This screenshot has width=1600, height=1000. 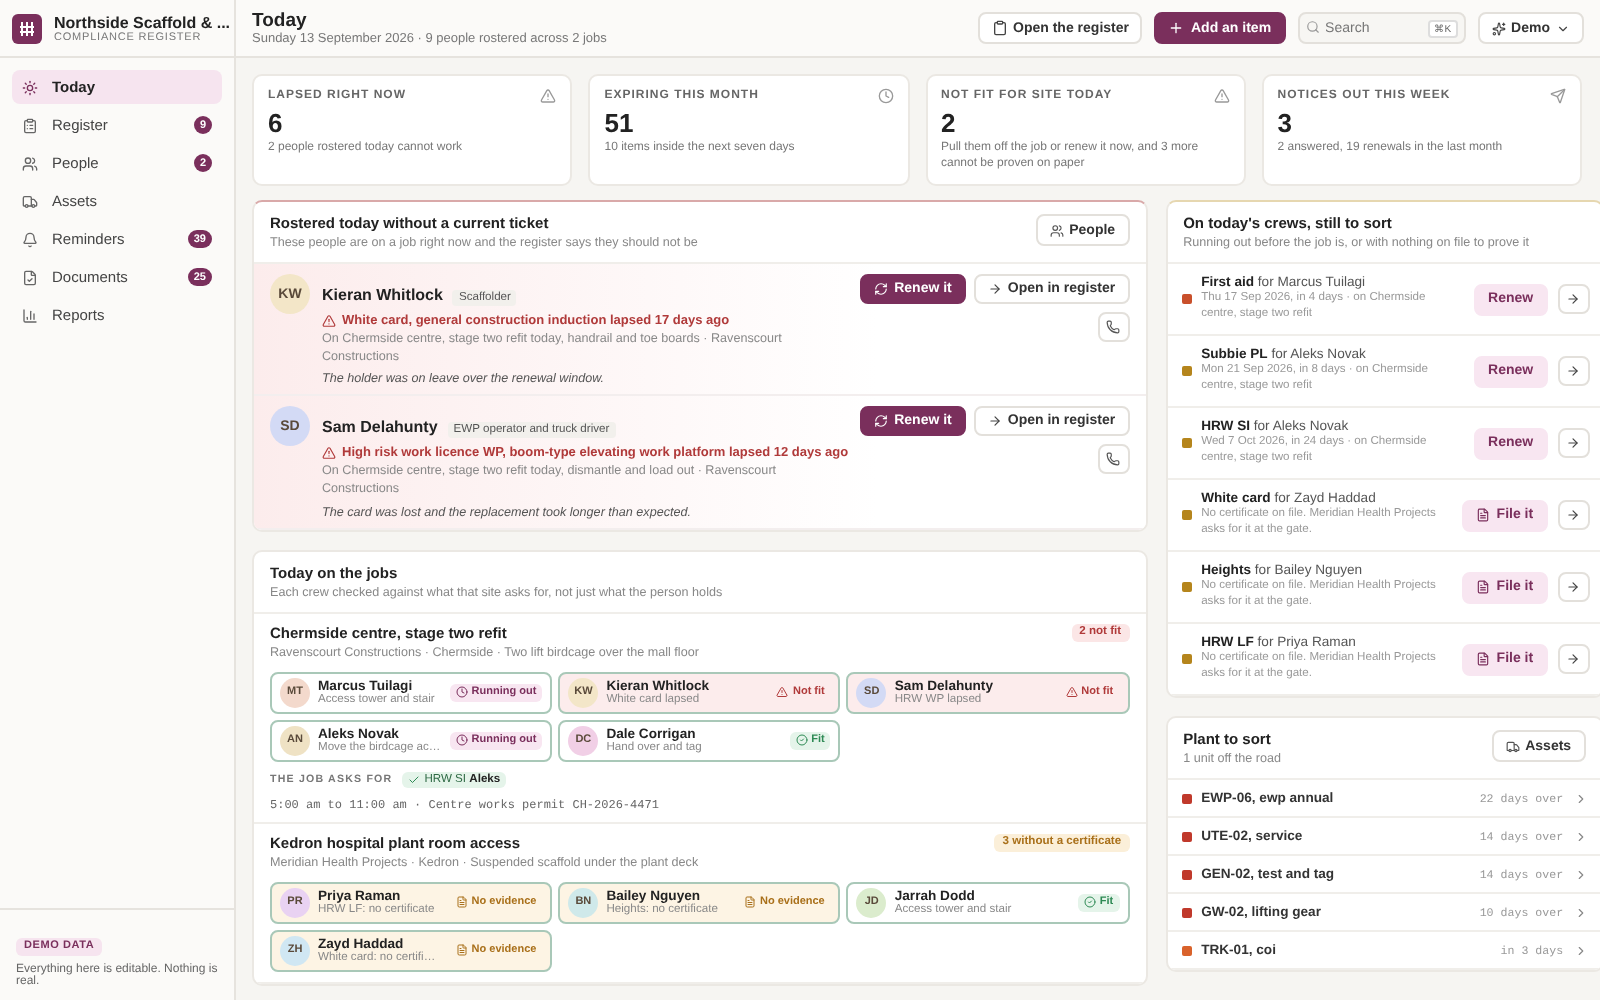 What do you see at coordinates (380, 427) in the screenshot?
I see `person-name: Sam Delahunty` at bounding box center [380, 427].